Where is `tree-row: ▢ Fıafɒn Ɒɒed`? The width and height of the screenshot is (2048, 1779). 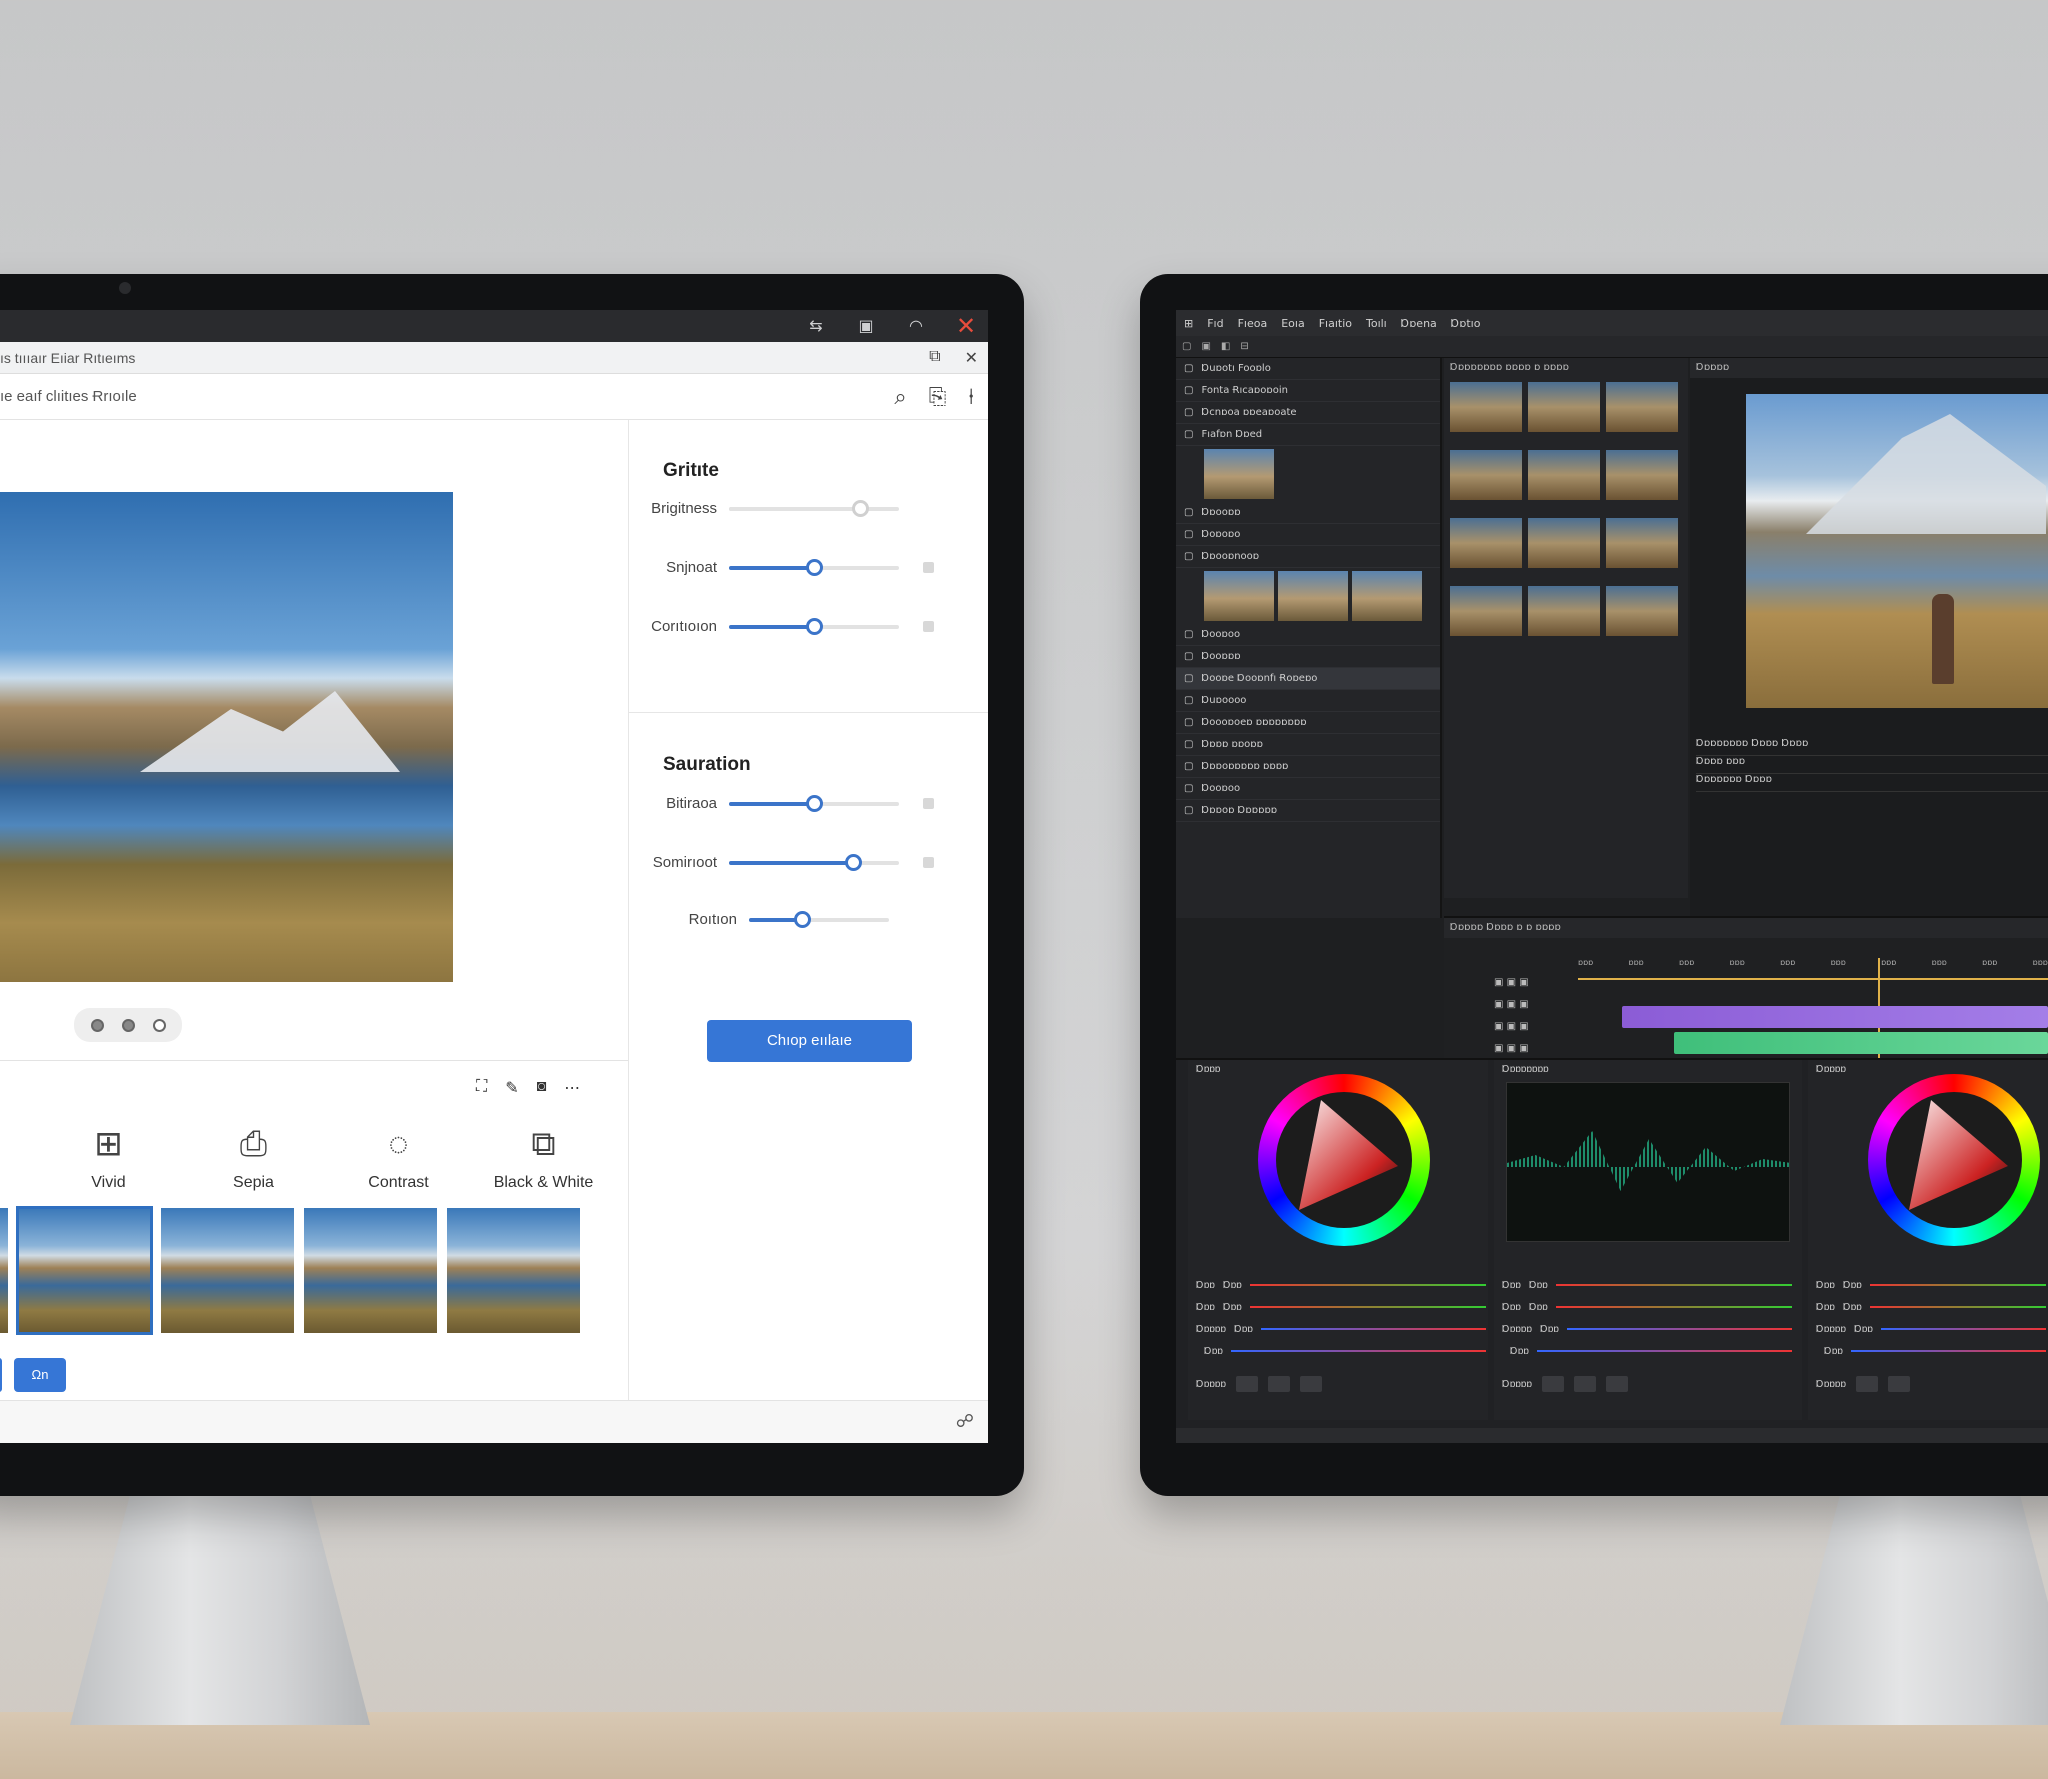 tree-row: ▢ Fıafɒn Ɒɒed is located at coordinates (1308, 435).